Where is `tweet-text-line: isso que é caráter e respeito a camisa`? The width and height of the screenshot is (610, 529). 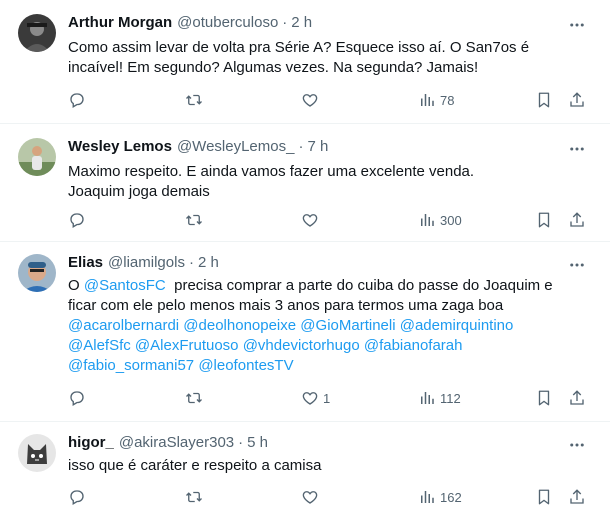
tweet-text-line: isso que é caráter e respeito a camisa is located at coordinates (195, 465).